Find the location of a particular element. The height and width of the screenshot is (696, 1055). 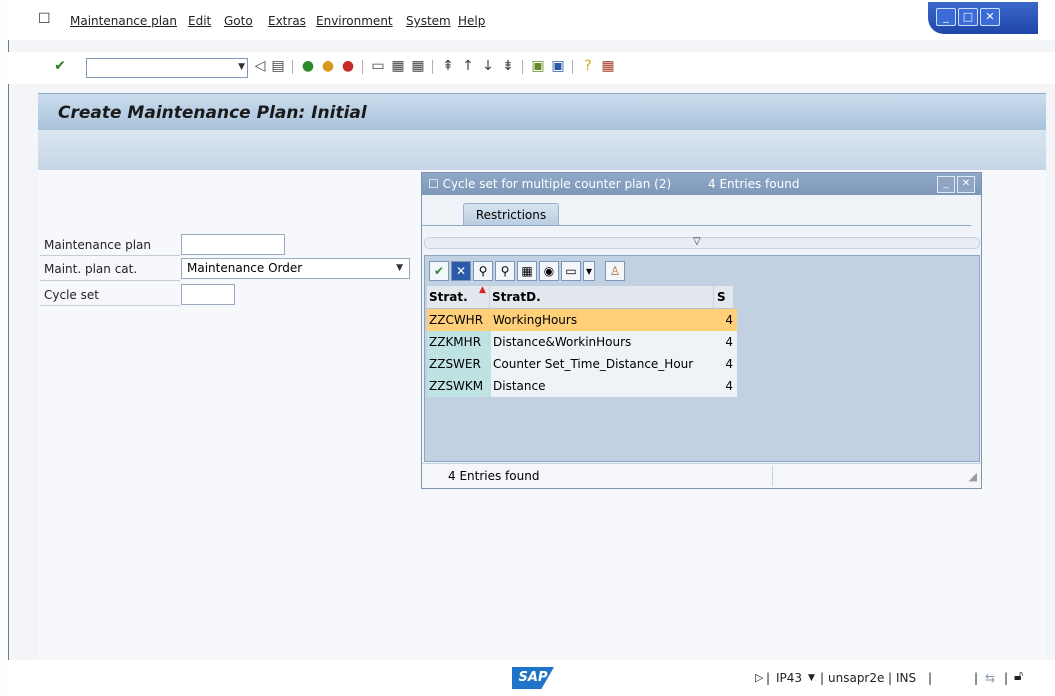

cycle-set-input is located at coordinates (208, 294).